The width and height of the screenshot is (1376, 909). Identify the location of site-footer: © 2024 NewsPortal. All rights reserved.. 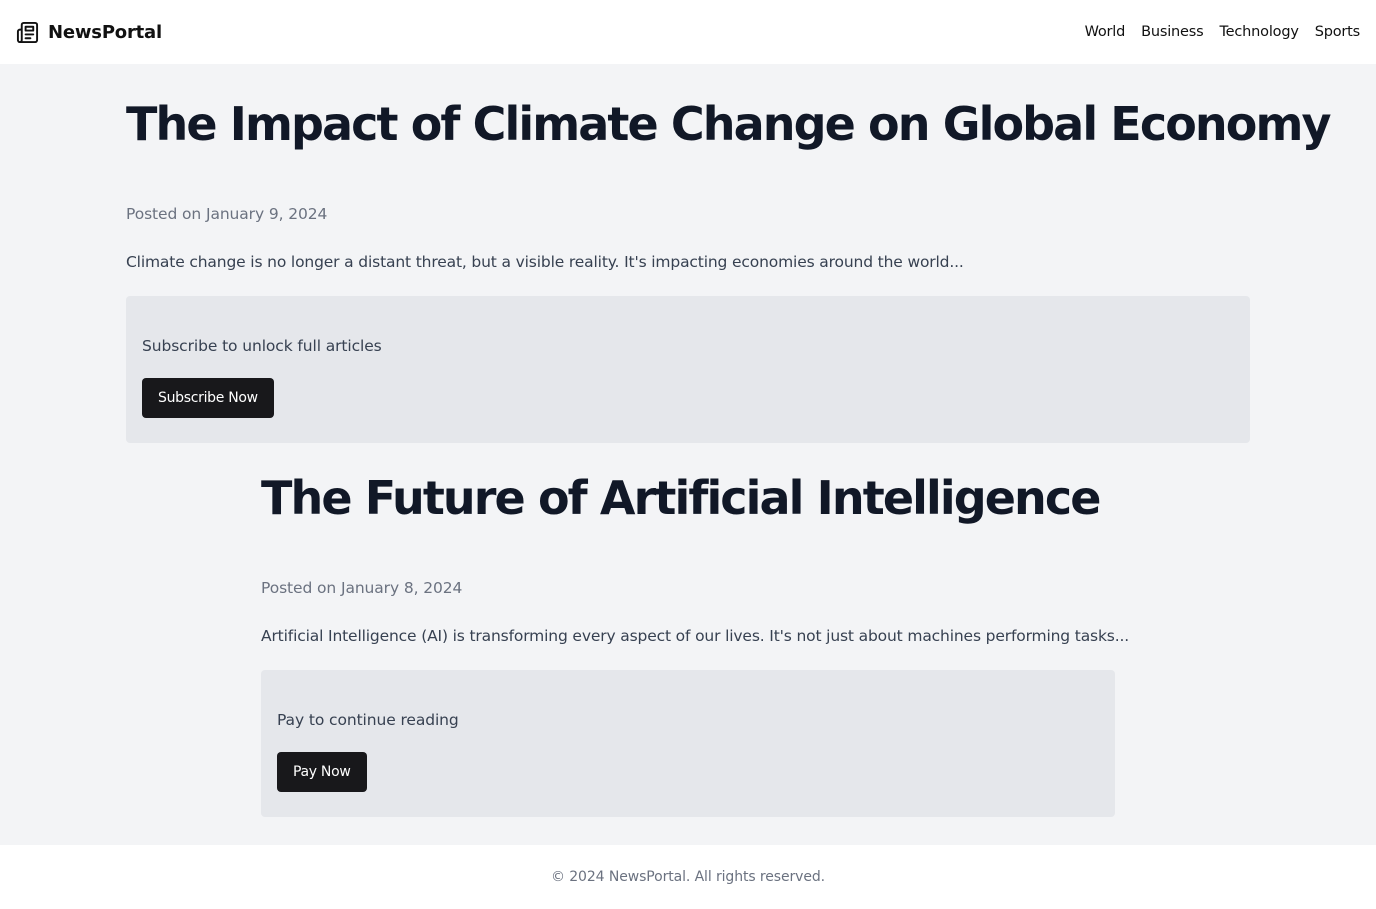
(688, 877).